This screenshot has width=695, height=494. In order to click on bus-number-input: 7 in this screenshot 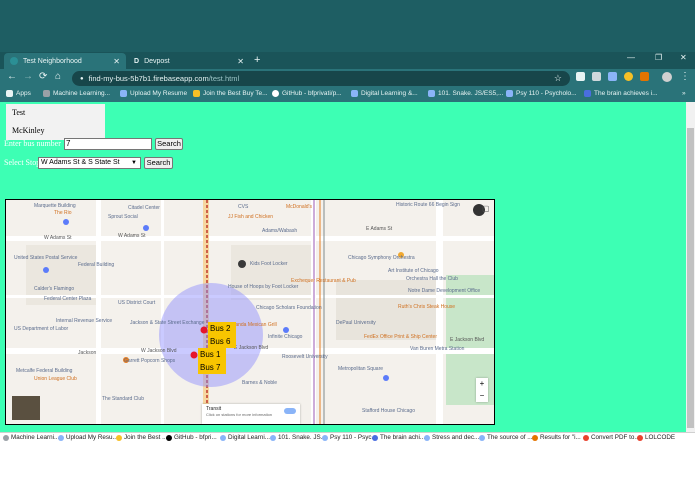, I will do `click(108, 144)`.